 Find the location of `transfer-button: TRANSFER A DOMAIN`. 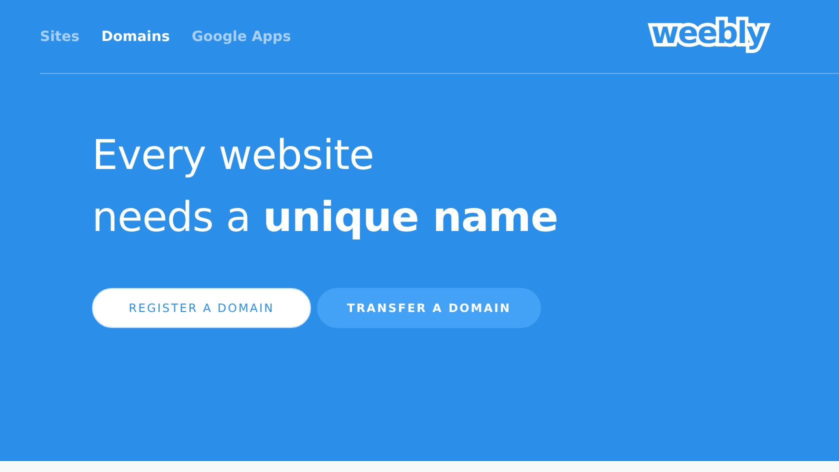

transfer-button: TRANSFER A DOMAIN is located at coordinates (429, 308).